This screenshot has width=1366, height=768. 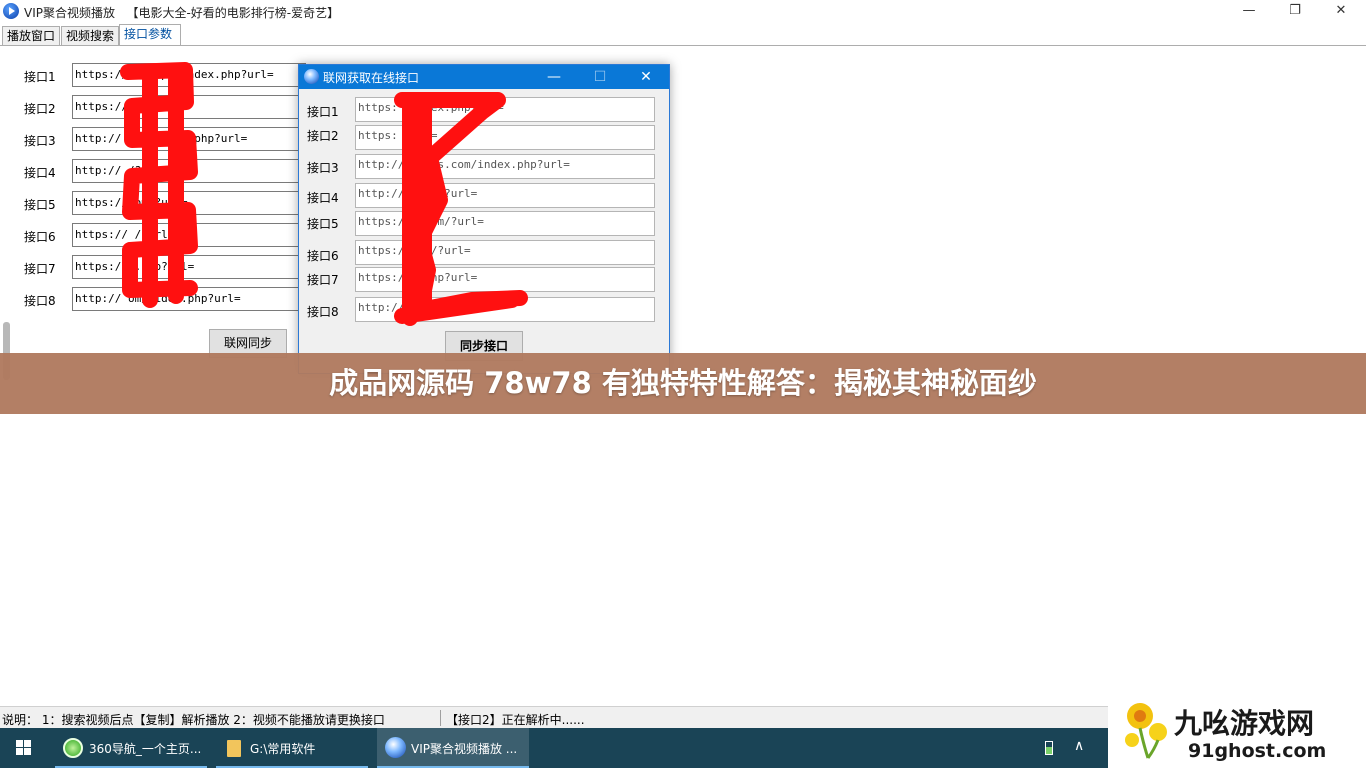 I want to click on dialog-input-8: http:// .php?url=, so click(x=505, y=309).